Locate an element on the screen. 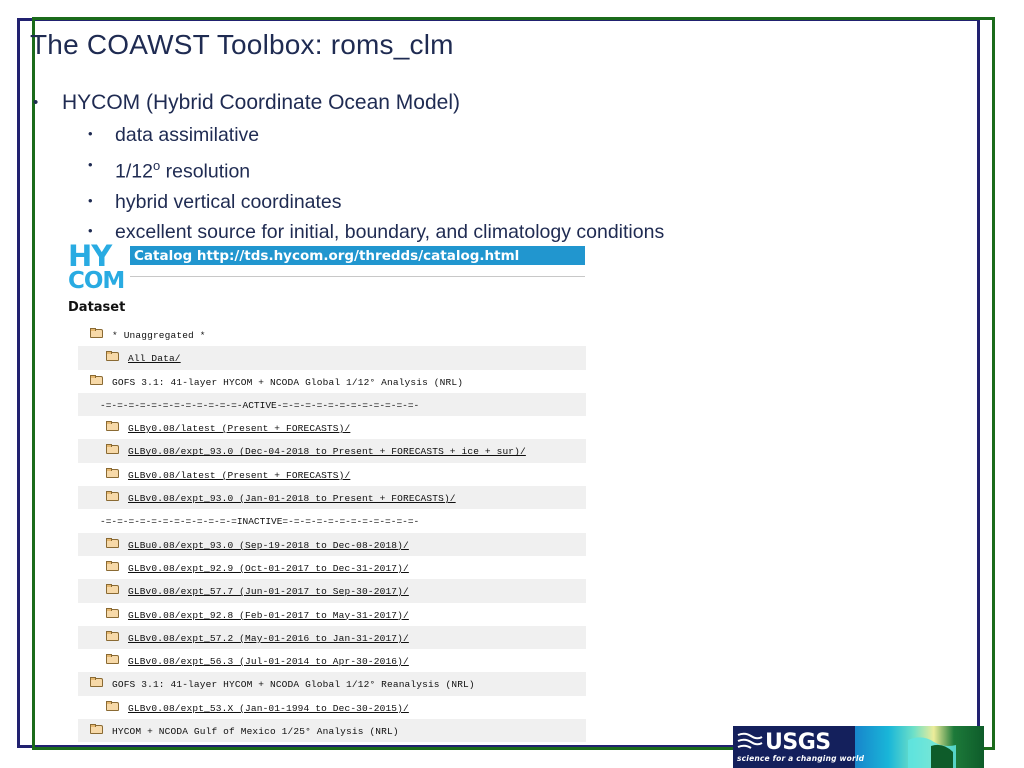 The height and width of the screenshot is (768, 1024). catalog-row-content: All Data/ is located at coordinates (129, 357).